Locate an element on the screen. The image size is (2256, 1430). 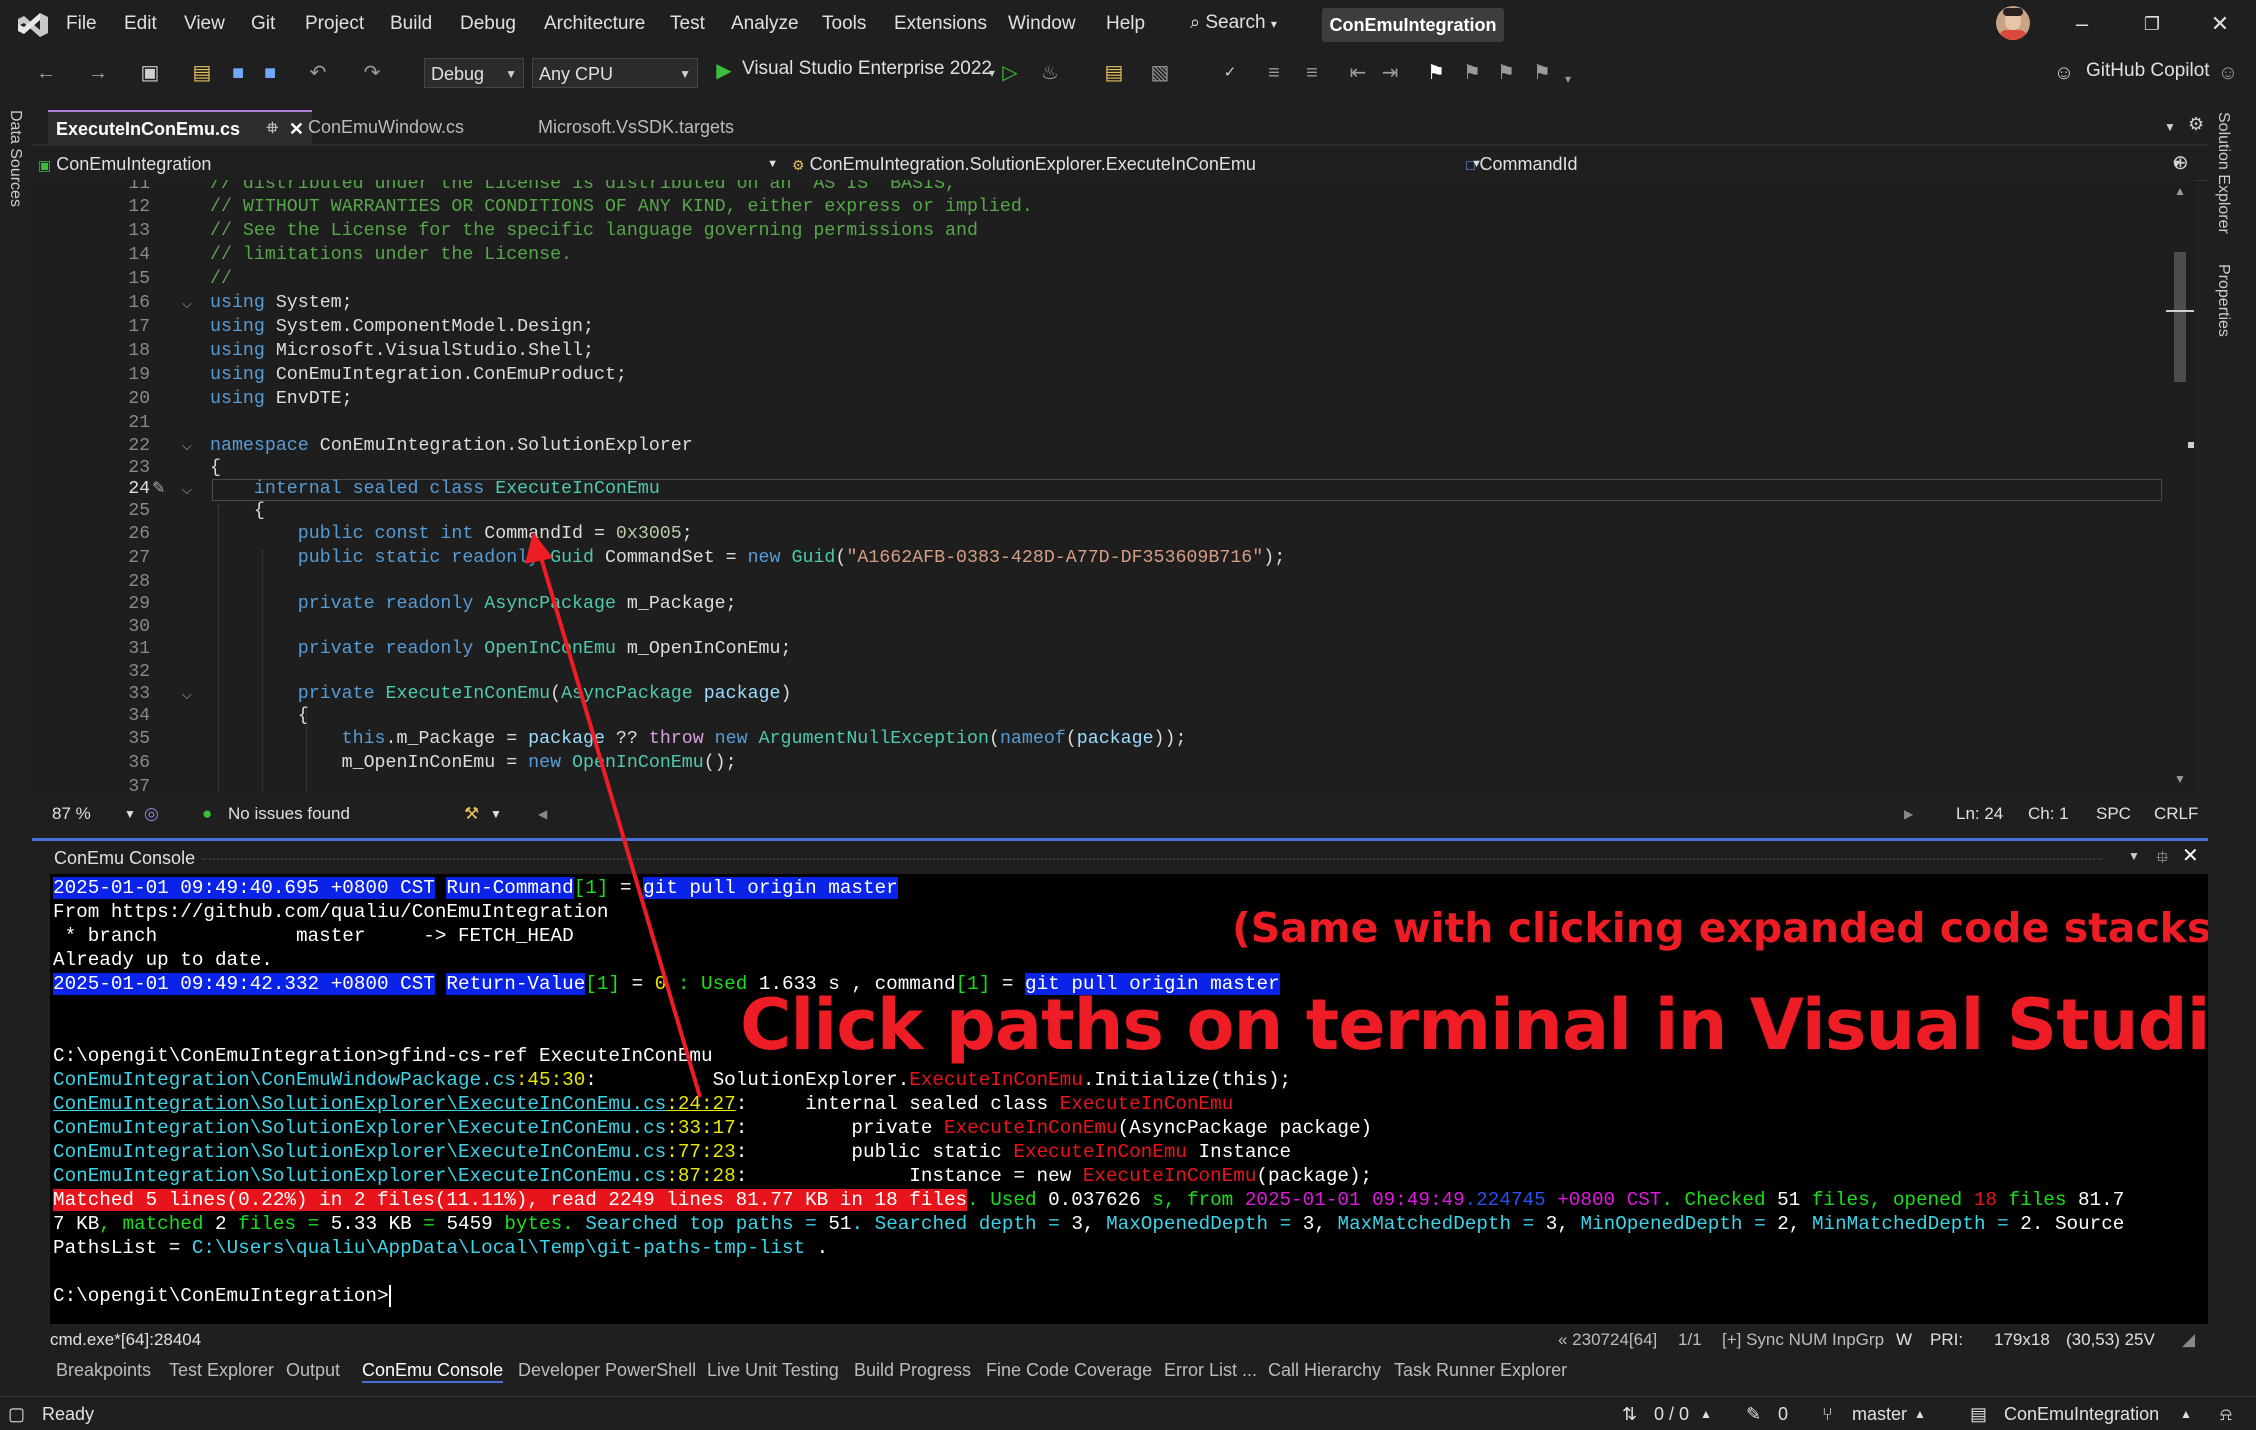
resize-grip-icon: ◢ is located at coordinates (2188, 1340).